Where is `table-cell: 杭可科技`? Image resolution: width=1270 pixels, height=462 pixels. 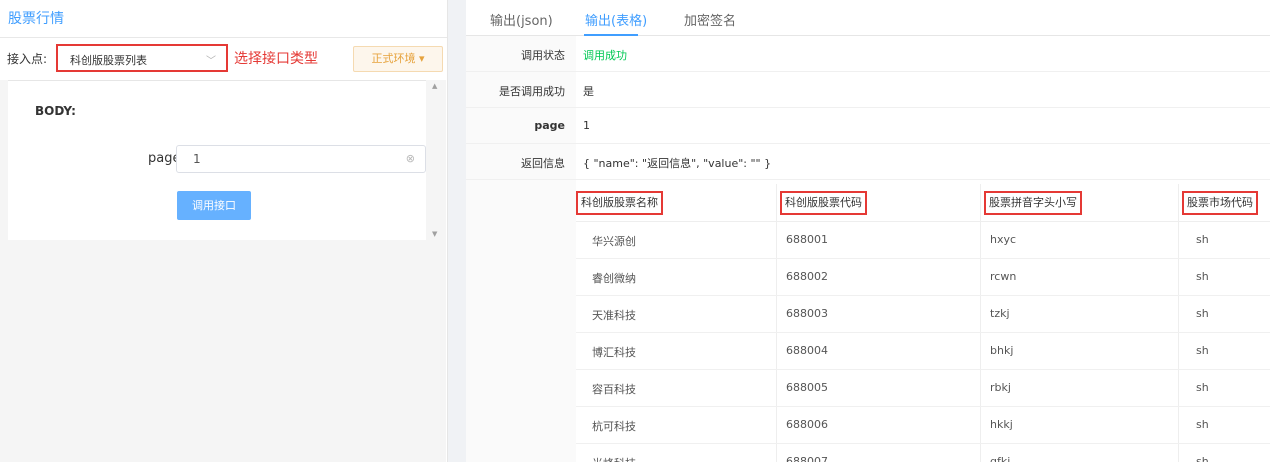
table-cell: 杭可科技 is located at coordinates (614, 426).